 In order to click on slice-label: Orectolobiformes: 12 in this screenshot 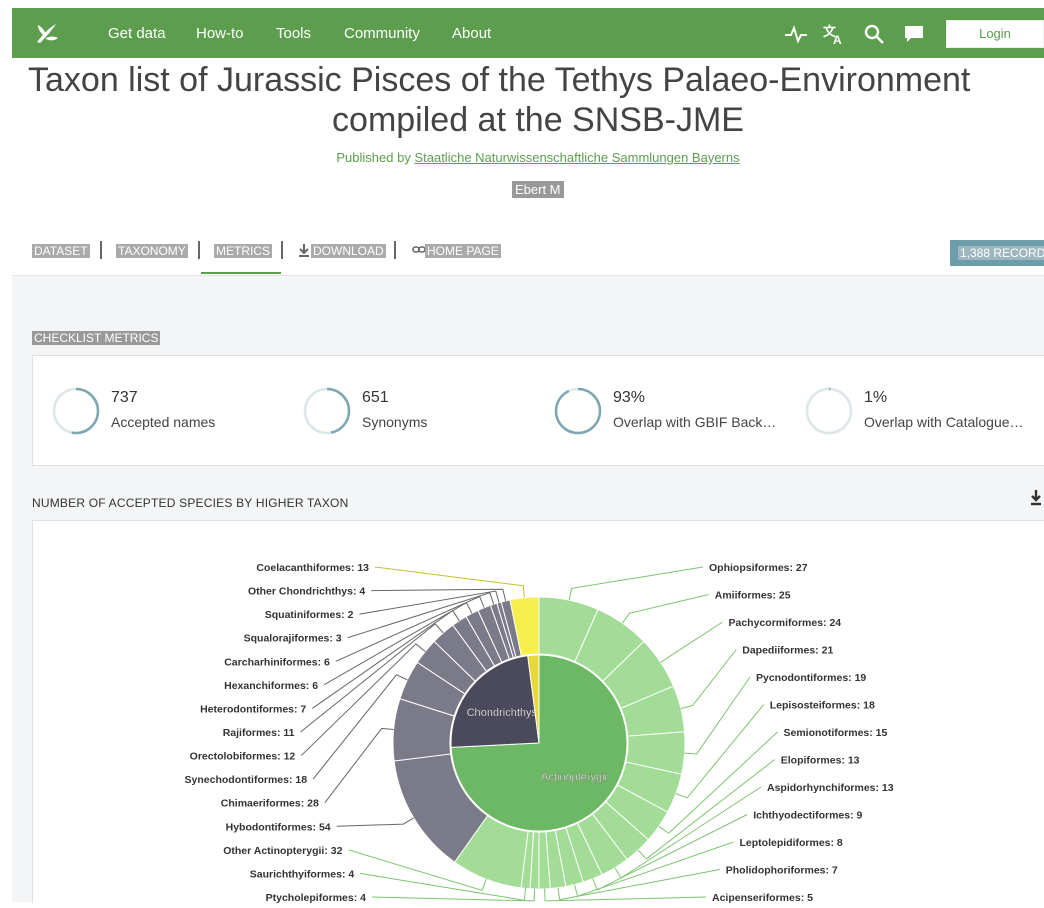, I will do `click(243, 757)`.